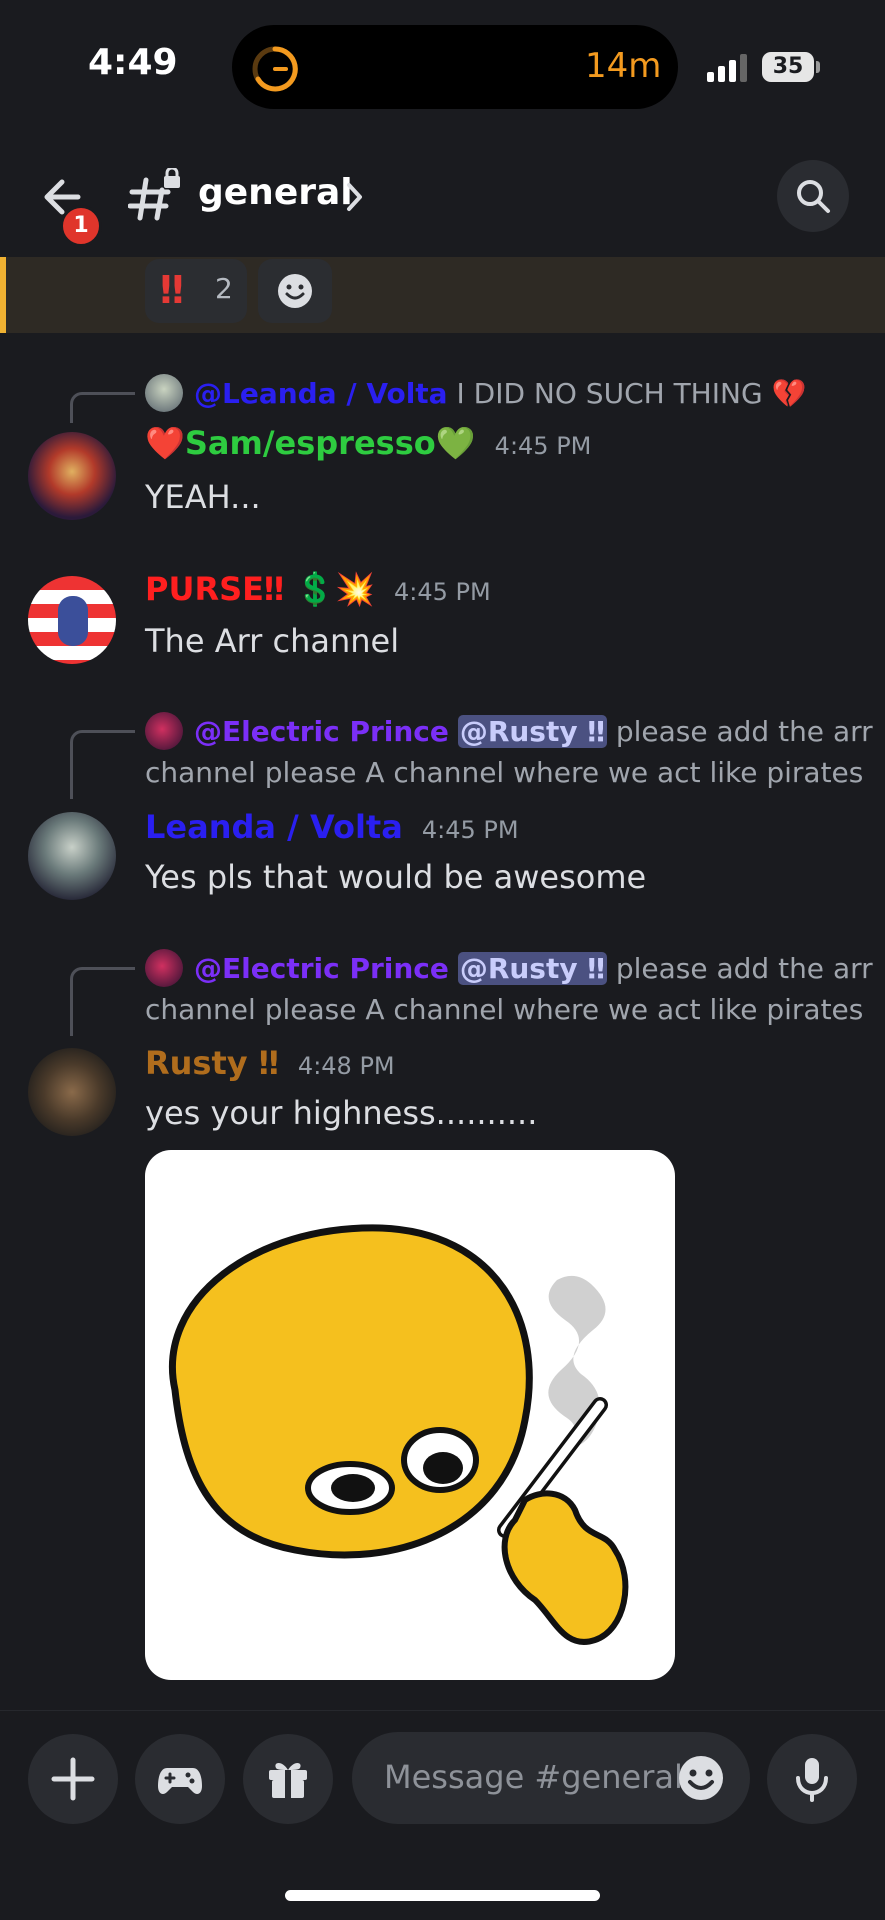 This screenshot has width=885, height=1920. I want to click on reaction-bar, so click(442, 295).